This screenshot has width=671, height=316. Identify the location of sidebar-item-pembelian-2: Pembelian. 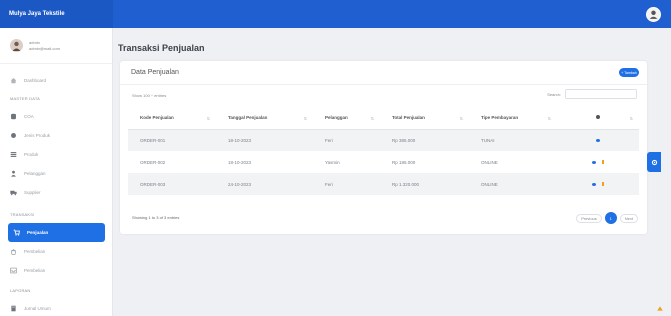
(56, 270).